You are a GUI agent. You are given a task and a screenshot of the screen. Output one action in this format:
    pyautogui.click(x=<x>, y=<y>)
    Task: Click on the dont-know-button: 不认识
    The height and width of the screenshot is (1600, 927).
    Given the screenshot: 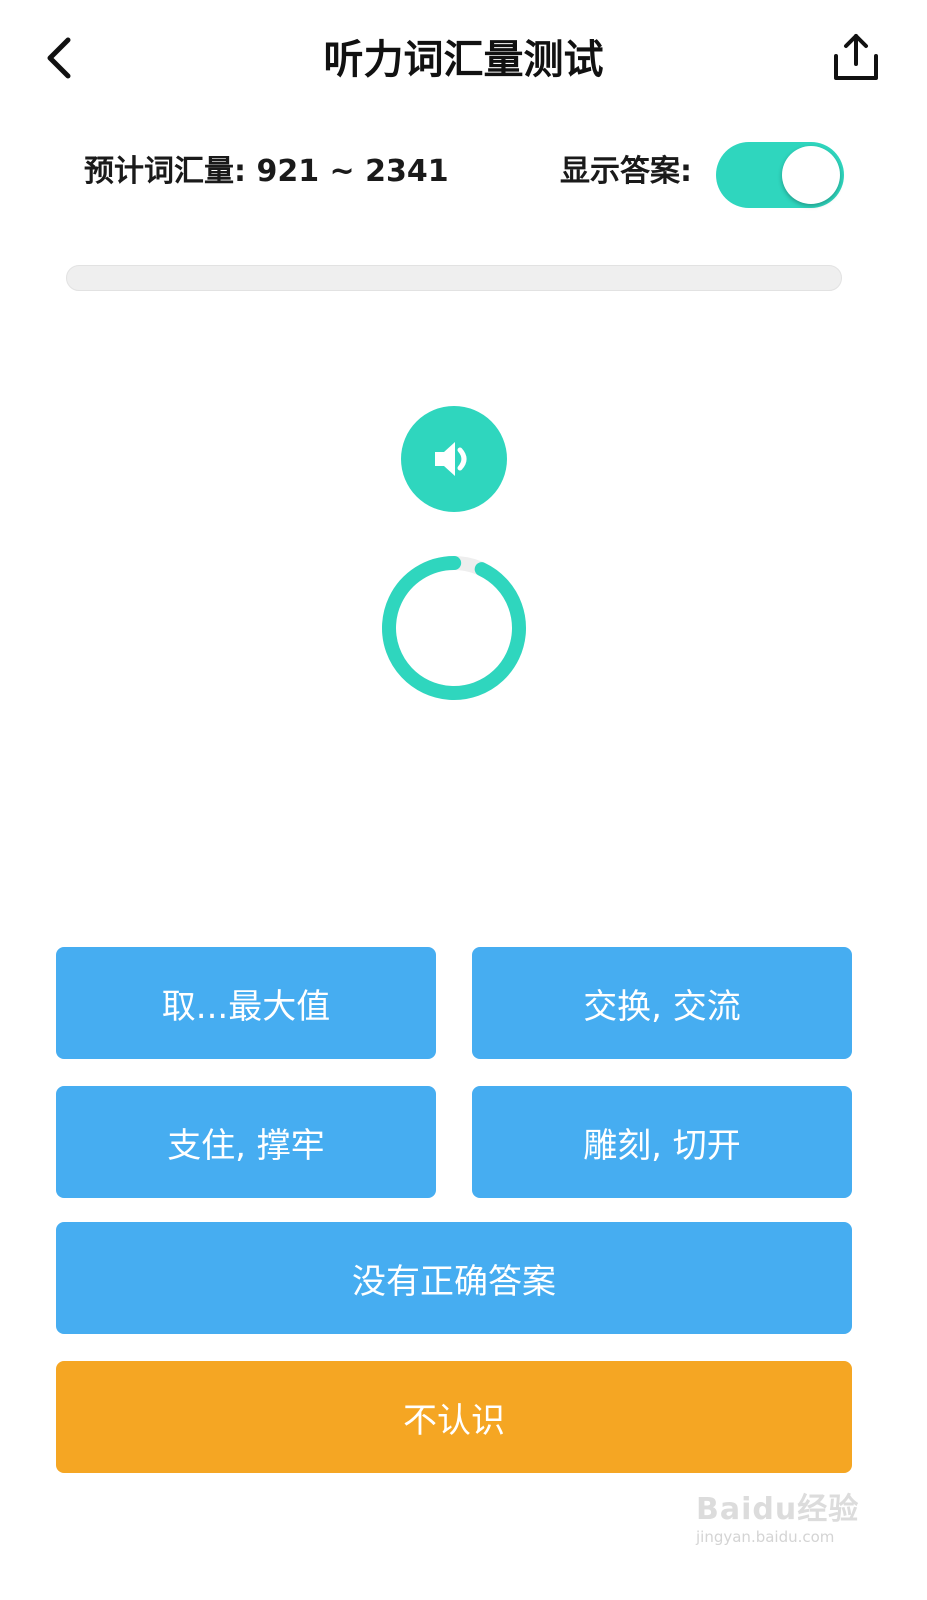 What is the action you would take?
    pyautogui.click(x=454, y=1417)
    